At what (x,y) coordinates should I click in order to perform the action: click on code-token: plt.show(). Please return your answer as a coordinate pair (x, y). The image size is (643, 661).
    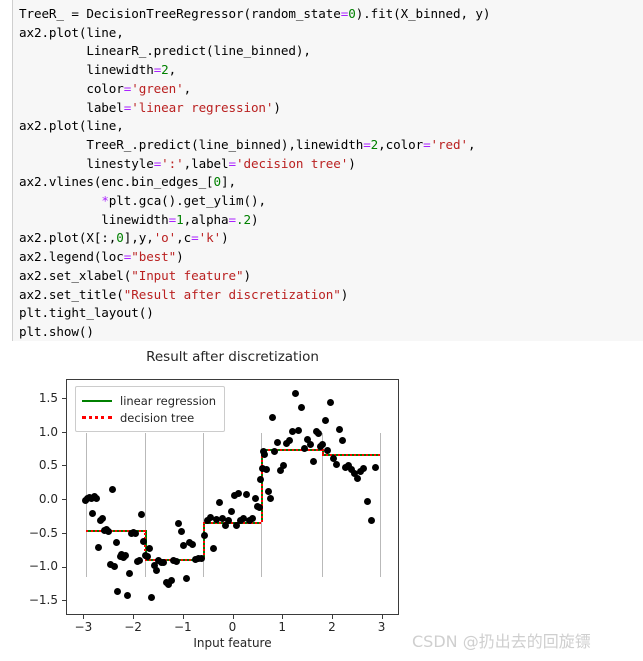
    Looking at the image, I should click on (56, 331).